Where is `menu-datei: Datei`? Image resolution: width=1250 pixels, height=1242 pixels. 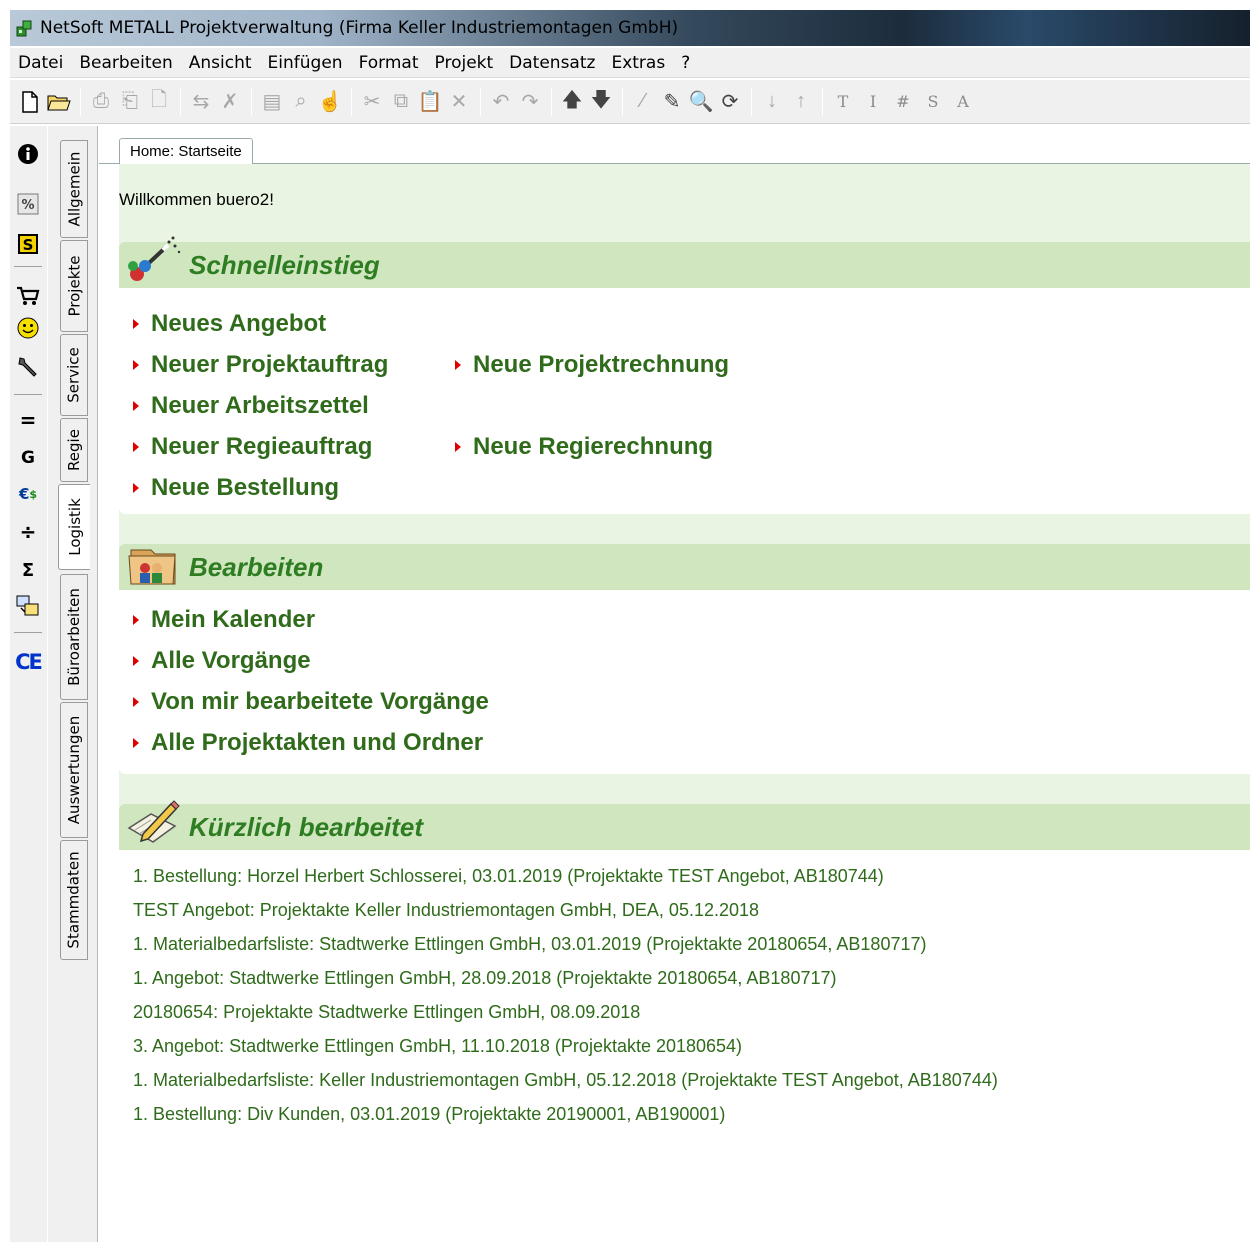 menu-datei: Datei is located at coordinates (40, 63).